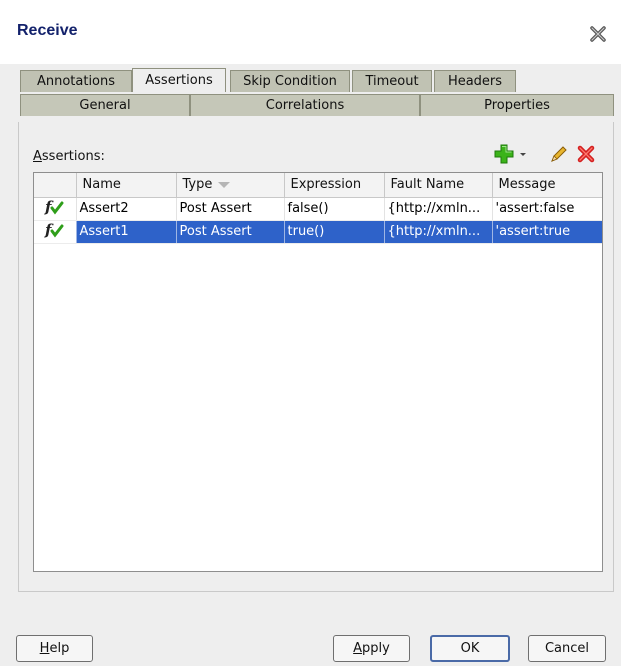 This screenshot has height=666, width=621. What do you see at coordinates (358, 648) in the screenshot?
I see `apply-mnemonic: A` at bounding box center [358, 648].